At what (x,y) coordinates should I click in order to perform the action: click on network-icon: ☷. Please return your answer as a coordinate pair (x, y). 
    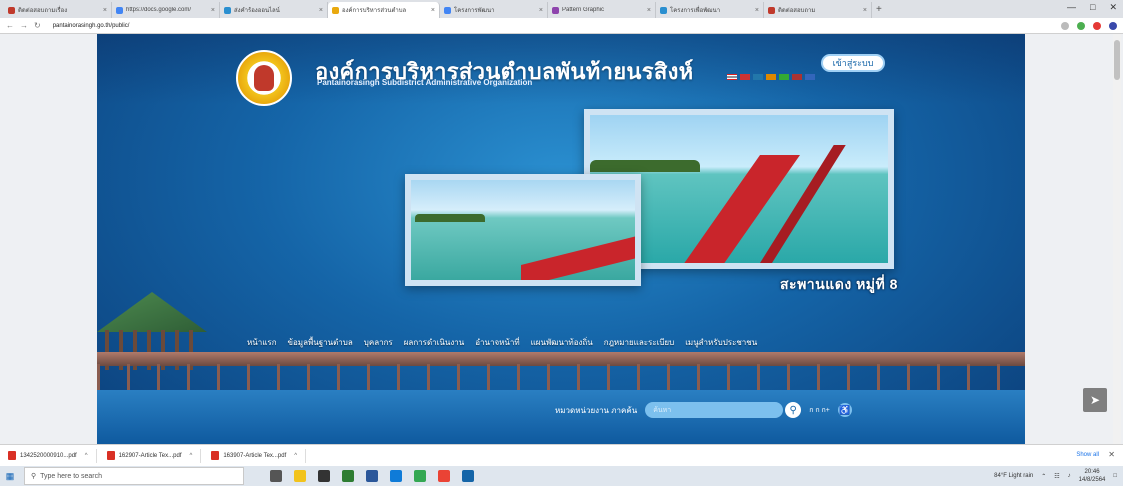
    Looking at the image, I should click on (1056, 476).